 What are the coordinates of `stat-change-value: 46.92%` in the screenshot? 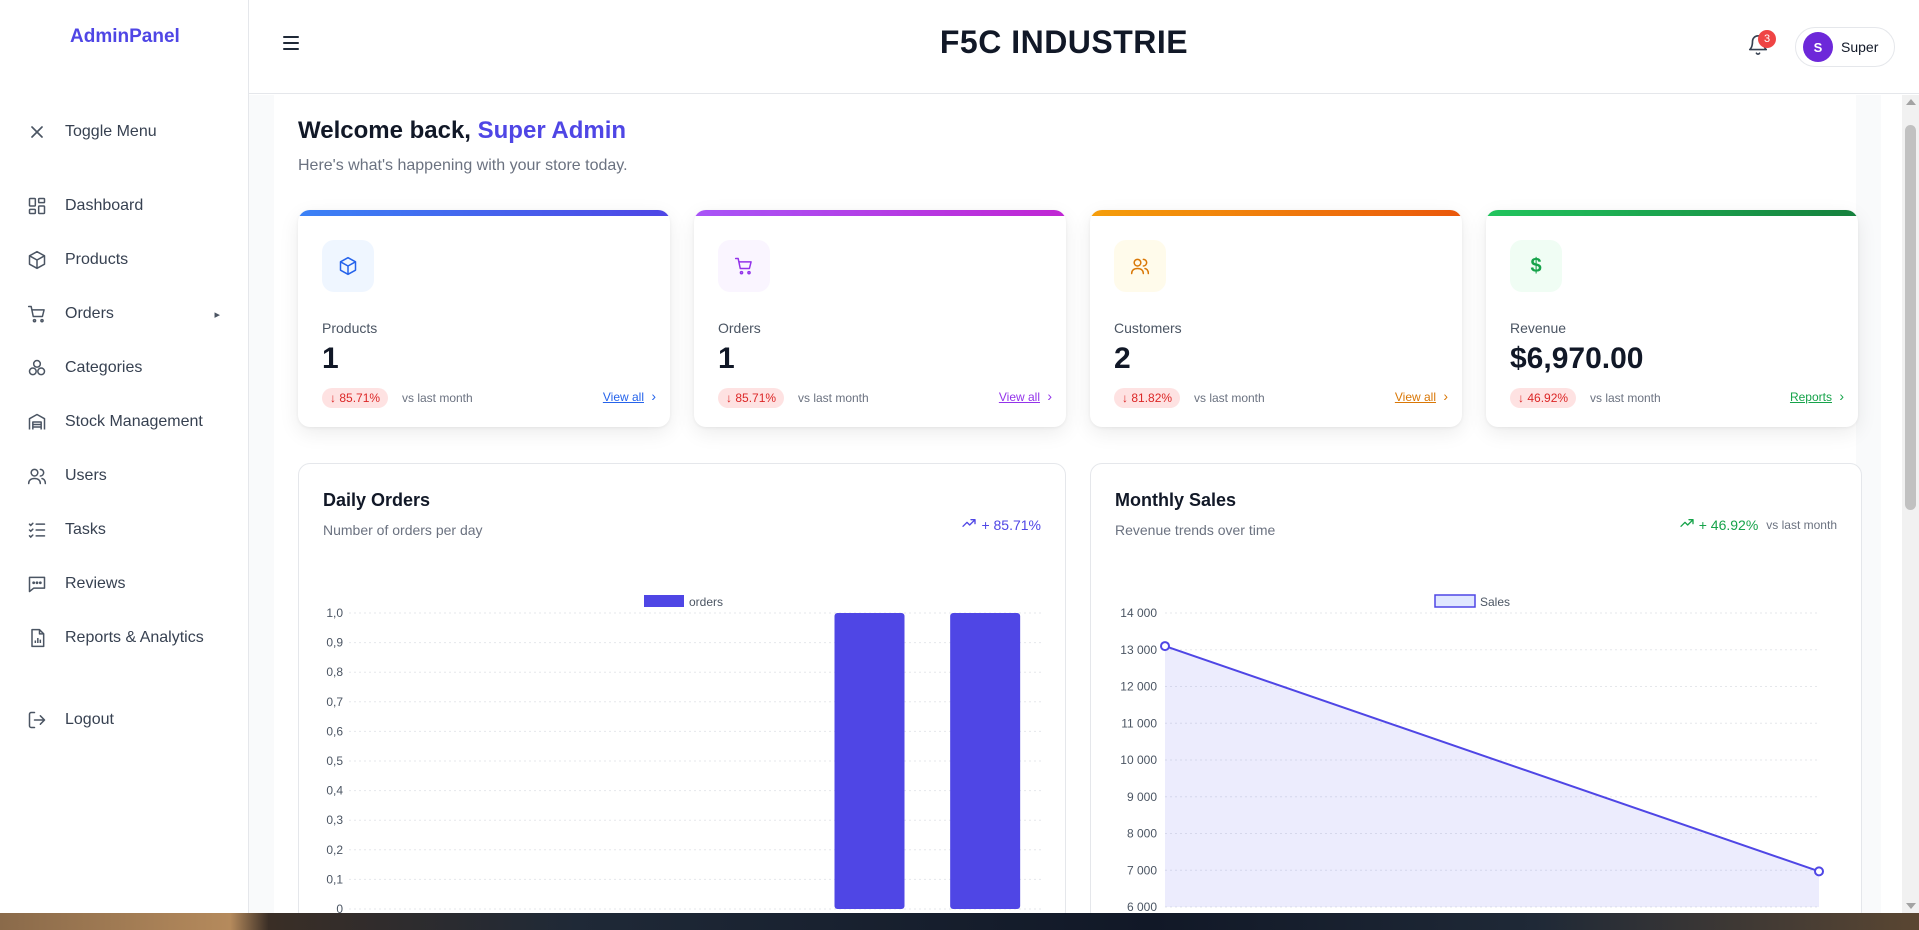 It's located at (1548, 398).